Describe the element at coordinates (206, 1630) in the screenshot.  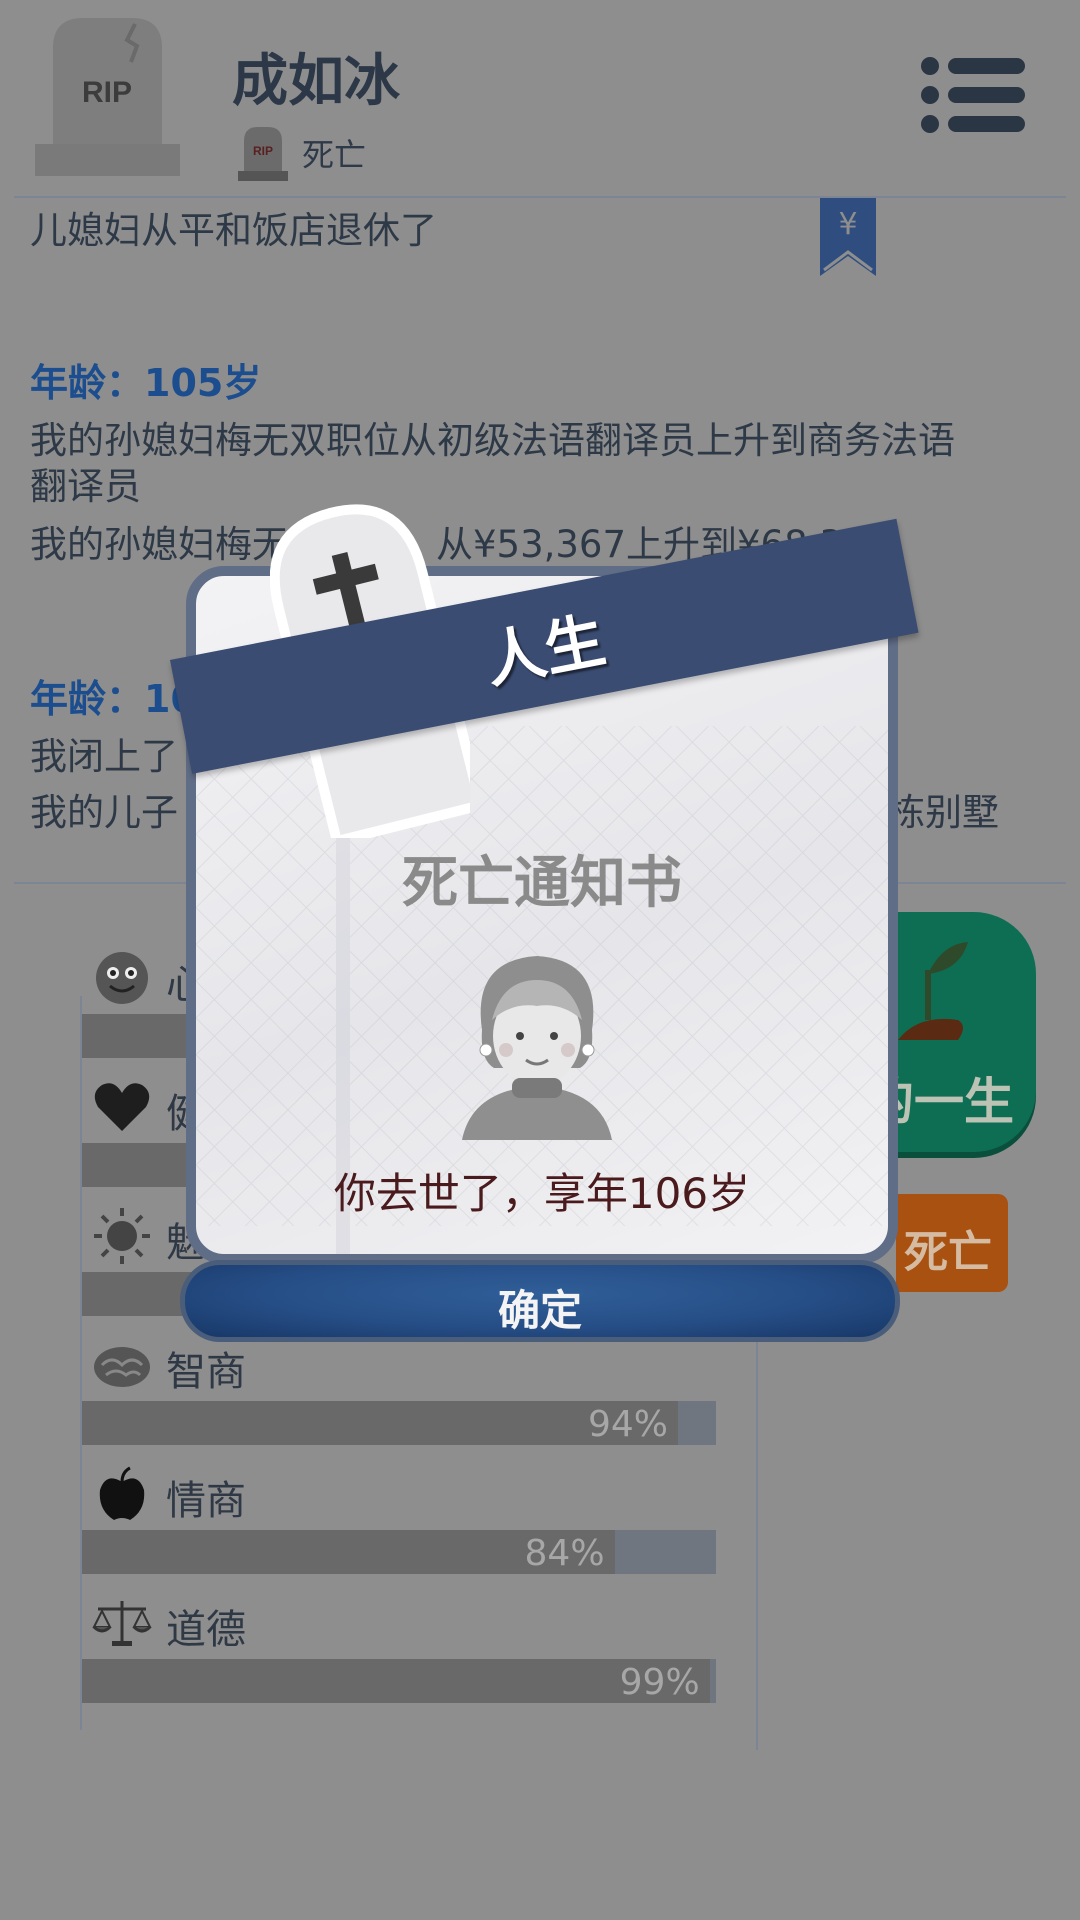
I see `stat-label: 道德` at that location.